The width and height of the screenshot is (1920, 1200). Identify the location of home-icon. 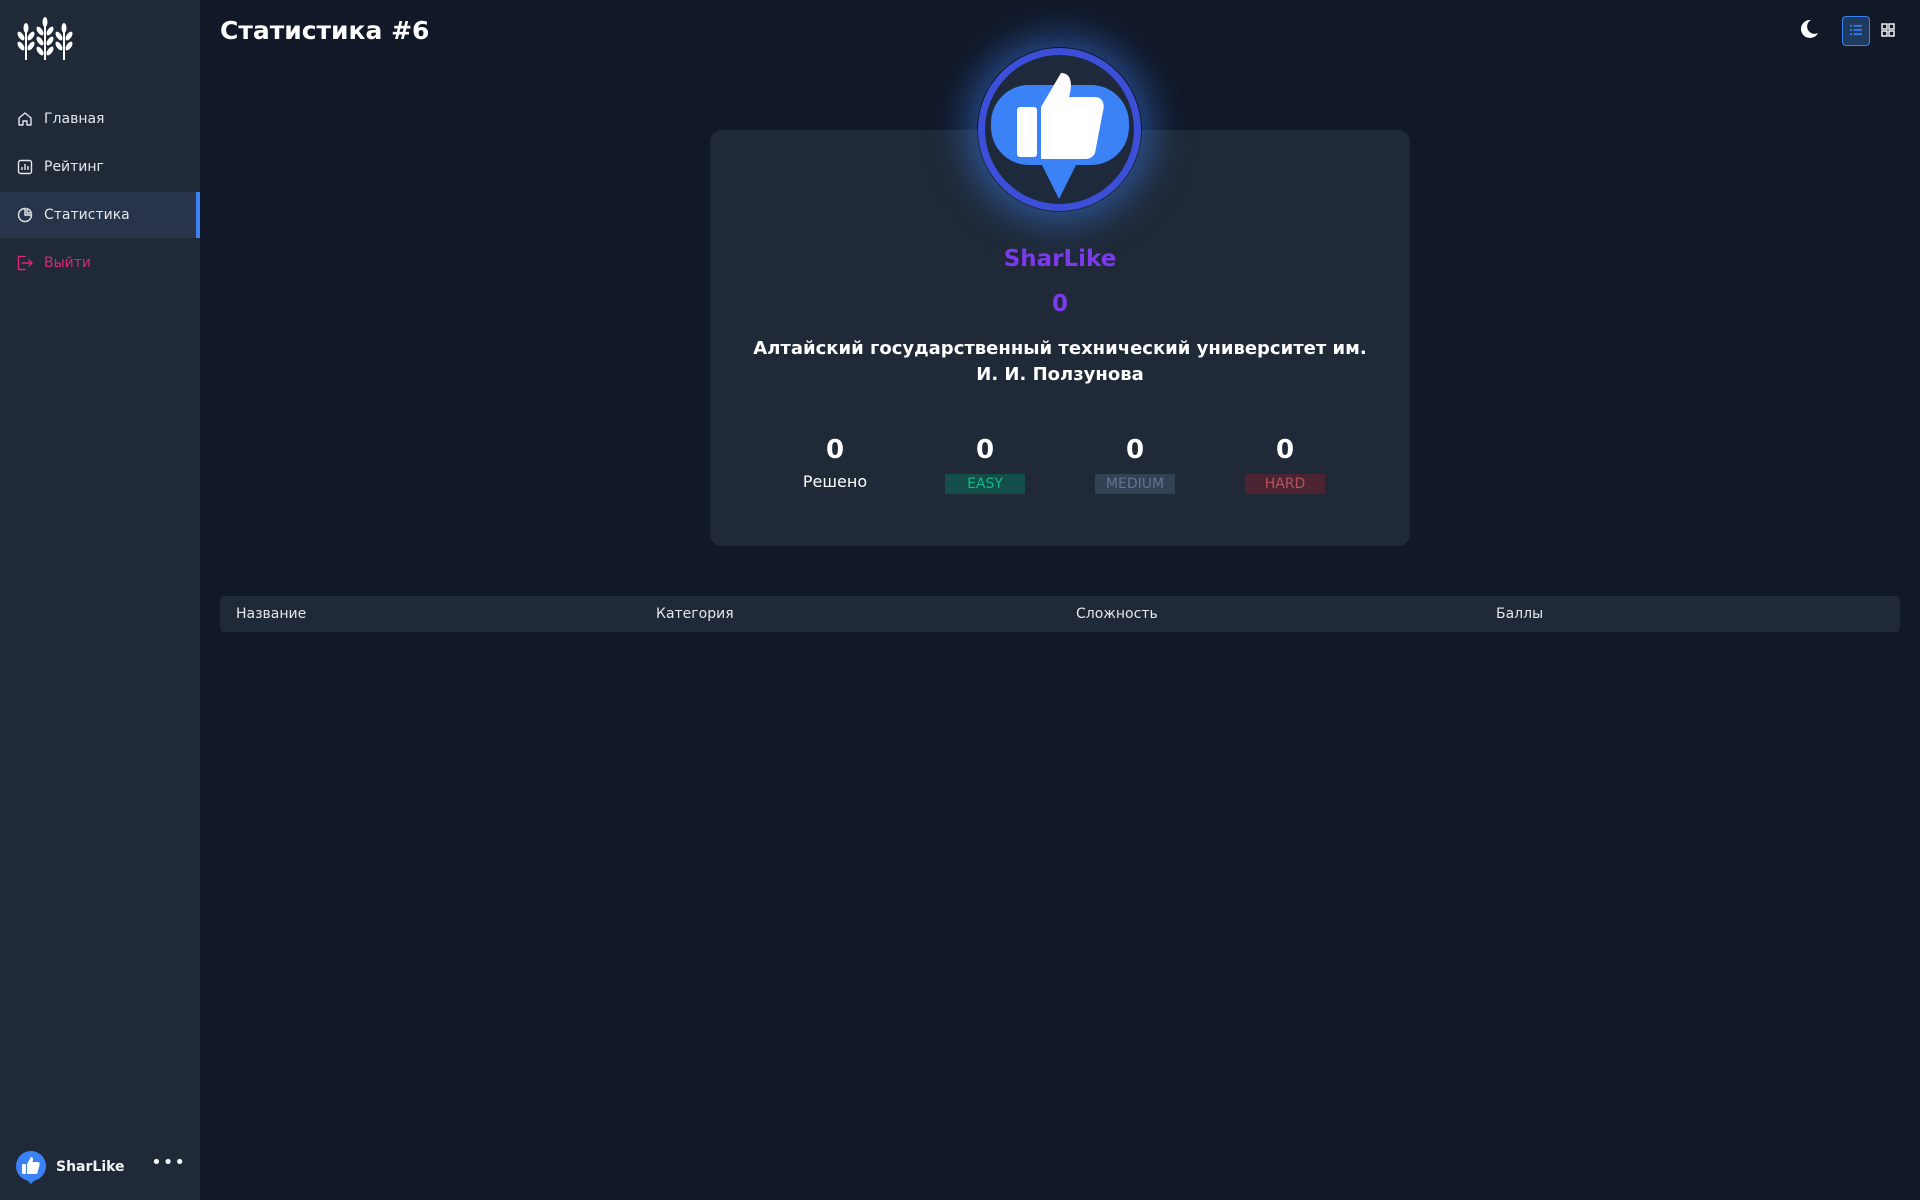
(25, 119).